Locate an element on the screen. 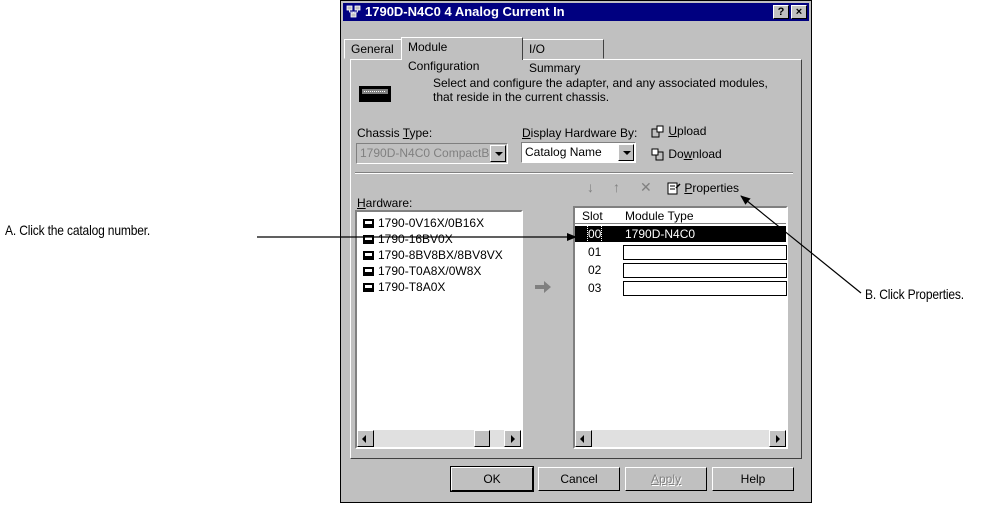 The image size is (1002, 506). close-button: × is located at coordinates (799, 12).